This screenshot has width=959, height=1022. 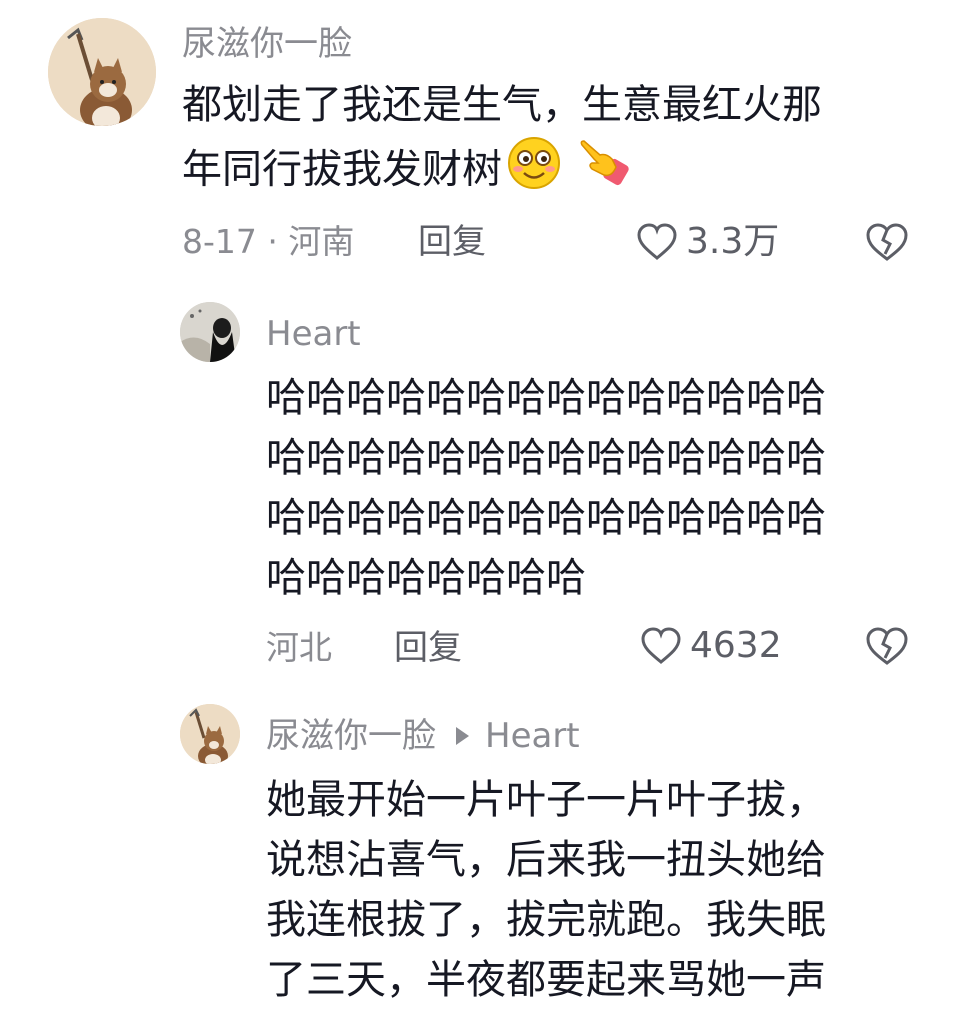 I want to click on reply-username: 尿滋你一脸, so click(x=351, y=736).